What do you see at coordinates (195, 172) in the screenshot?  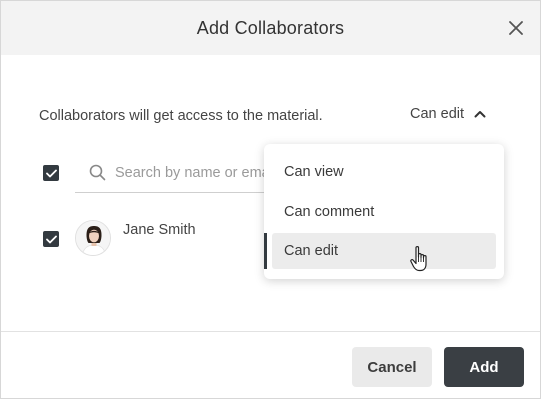 I see `search-input` at bounding box center [195, 172].